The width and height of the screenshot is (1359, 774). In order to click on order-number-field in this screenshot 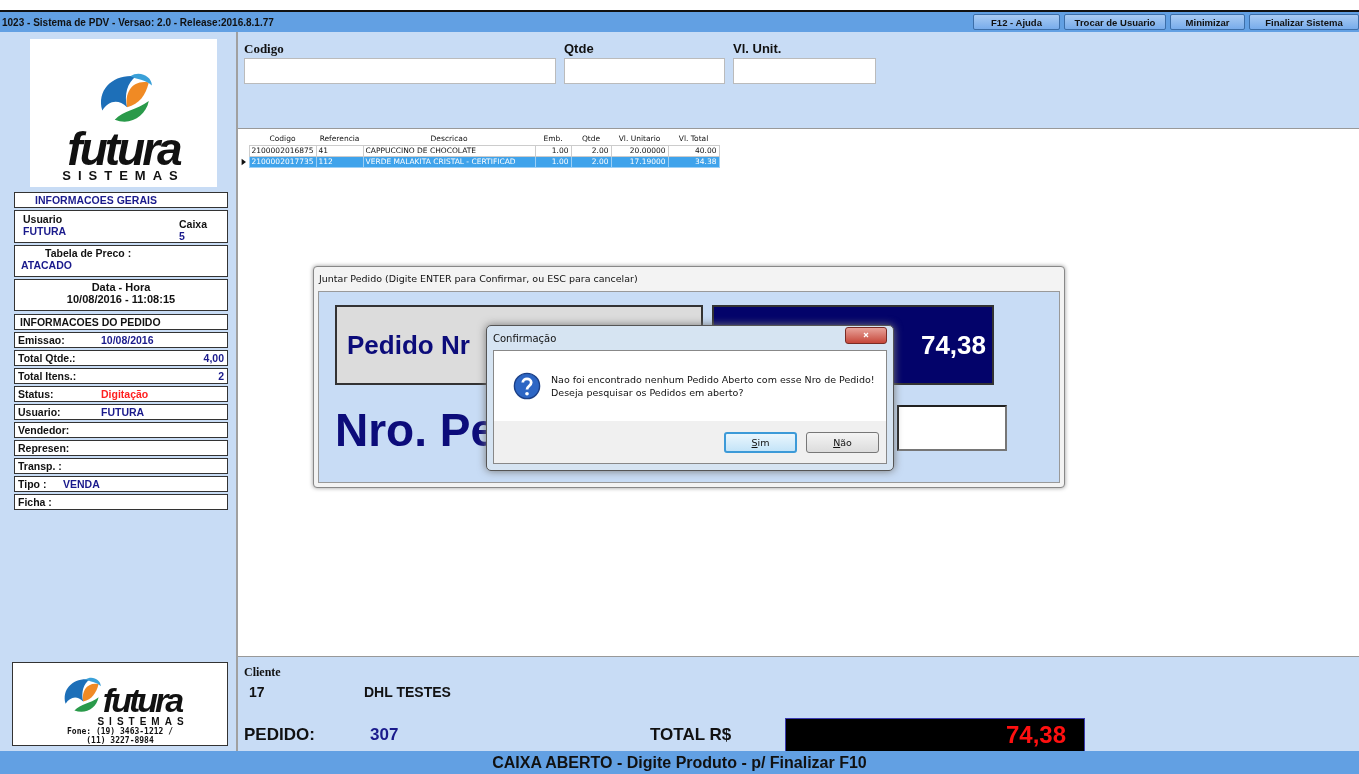, I will do `click(952, 428)`.